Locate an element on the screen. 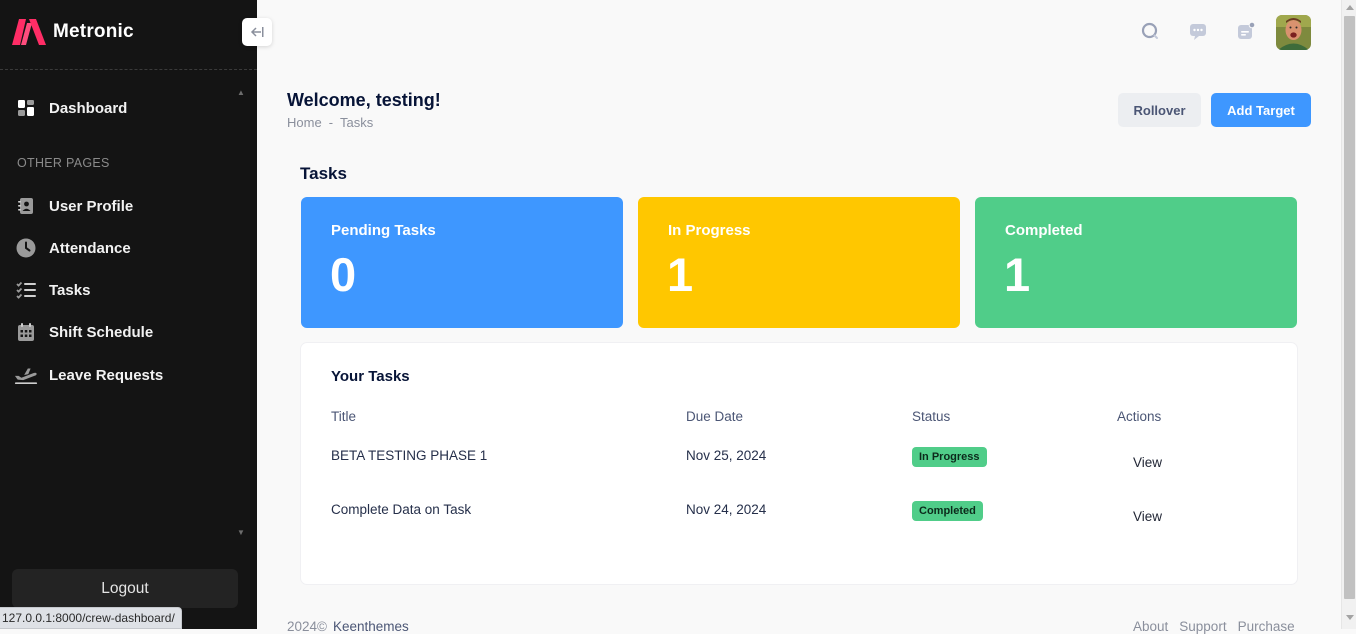 The image size is (1356, 634). collapse-arrow-icon is located at coordinates (257, 32).